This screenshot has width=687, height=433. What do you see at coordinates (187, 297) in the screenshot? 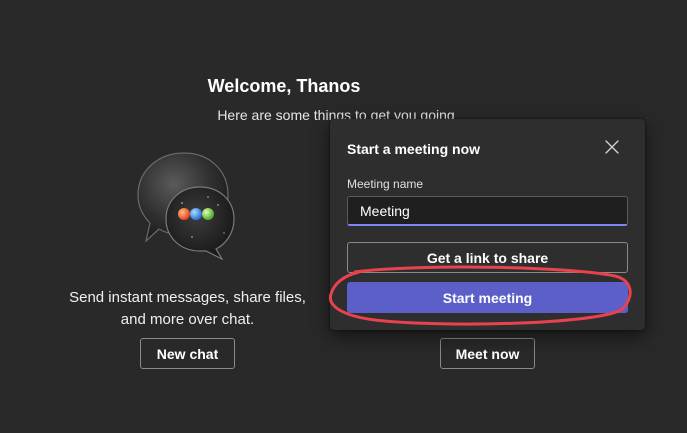
I see `chat-description-line-1: Send instant messages, share files,` at bounding box center [187, 297].